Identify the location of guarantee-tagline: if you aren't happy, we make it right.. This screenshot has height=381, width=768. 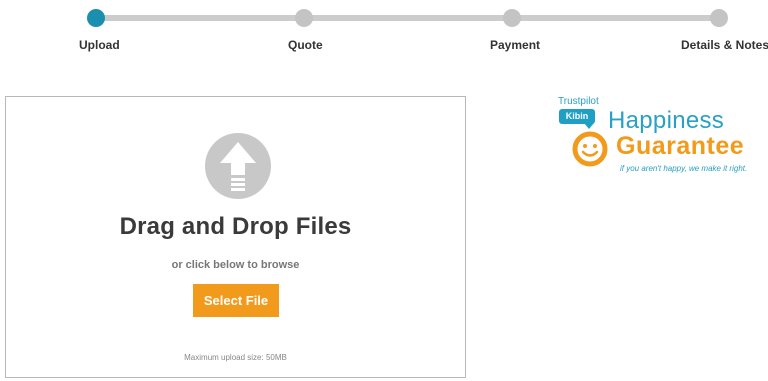
(684, 168).